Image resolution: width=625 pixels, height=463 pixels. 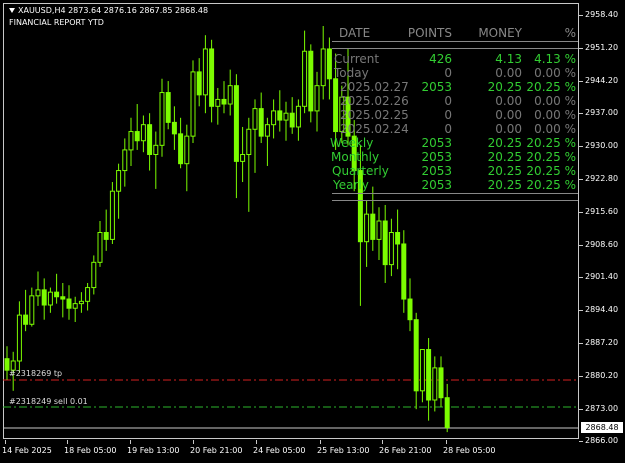 I want to click on report-row: 2025.02.27 2053 20.25 20.25 %, so click(x=455, y=87).